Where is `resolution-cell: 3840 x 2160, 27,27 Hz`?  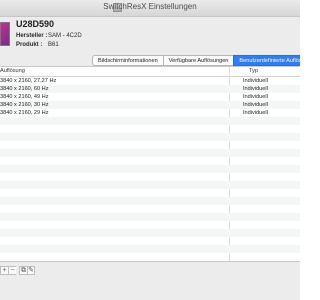 resolution-cell: 3840 x 2160, 27,27 Hz is located at coordinates (28, 81).